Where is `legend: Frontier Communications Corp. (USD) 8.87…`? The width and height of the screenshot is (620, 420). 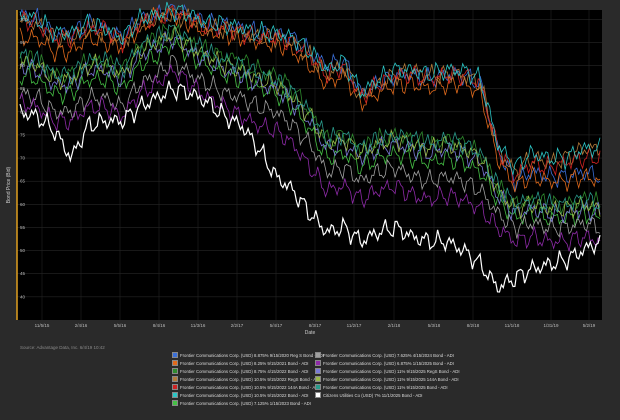
legend: Frontier Communications Corp. (USD) 8.87… is located at coordinates (322, 379).